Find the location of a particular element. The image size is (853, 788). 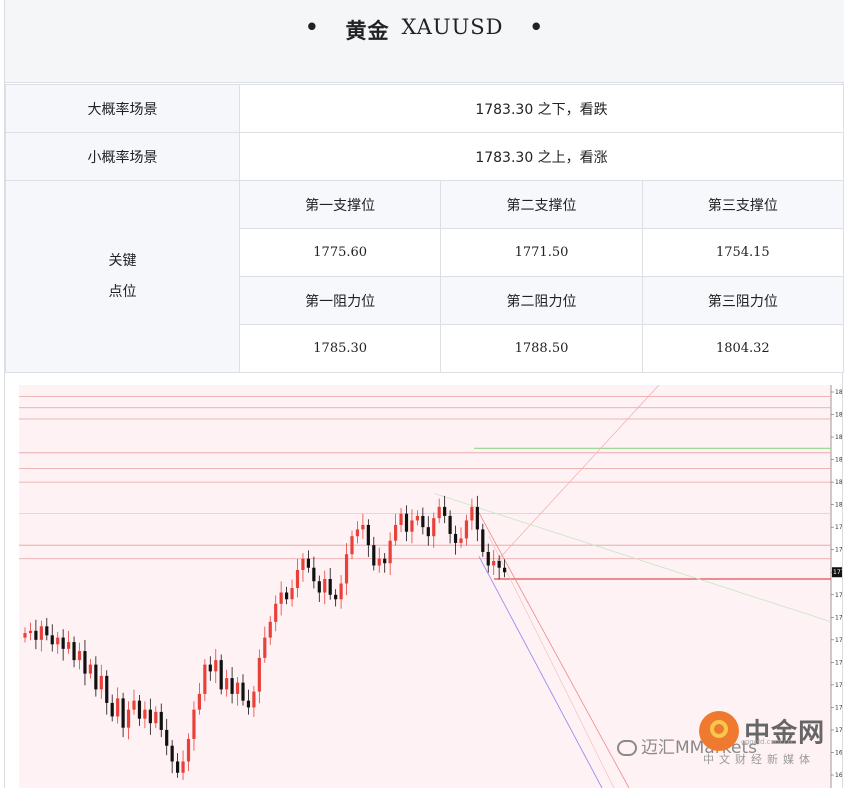

price-axis-label: 183 is located at coordinates (838, 437).